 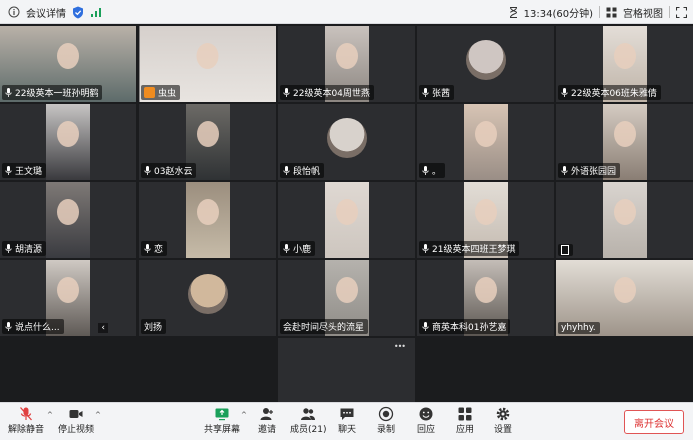 I want to click on share-screen-button: 共享屏幕, so click(x=222, y=420).